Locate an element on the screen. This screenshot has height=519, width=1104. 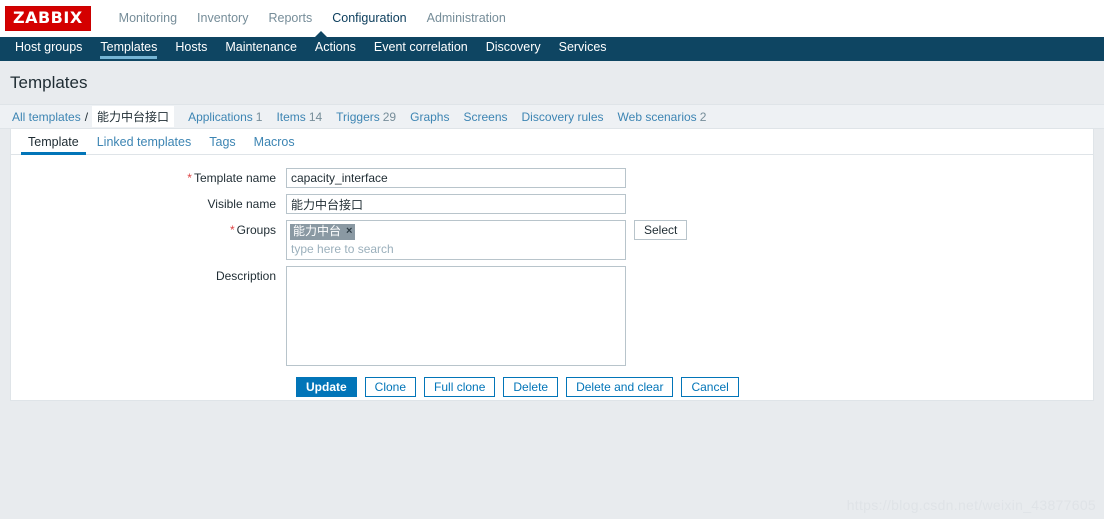
tab-macros: Macros is located at coordinates (274, 144).